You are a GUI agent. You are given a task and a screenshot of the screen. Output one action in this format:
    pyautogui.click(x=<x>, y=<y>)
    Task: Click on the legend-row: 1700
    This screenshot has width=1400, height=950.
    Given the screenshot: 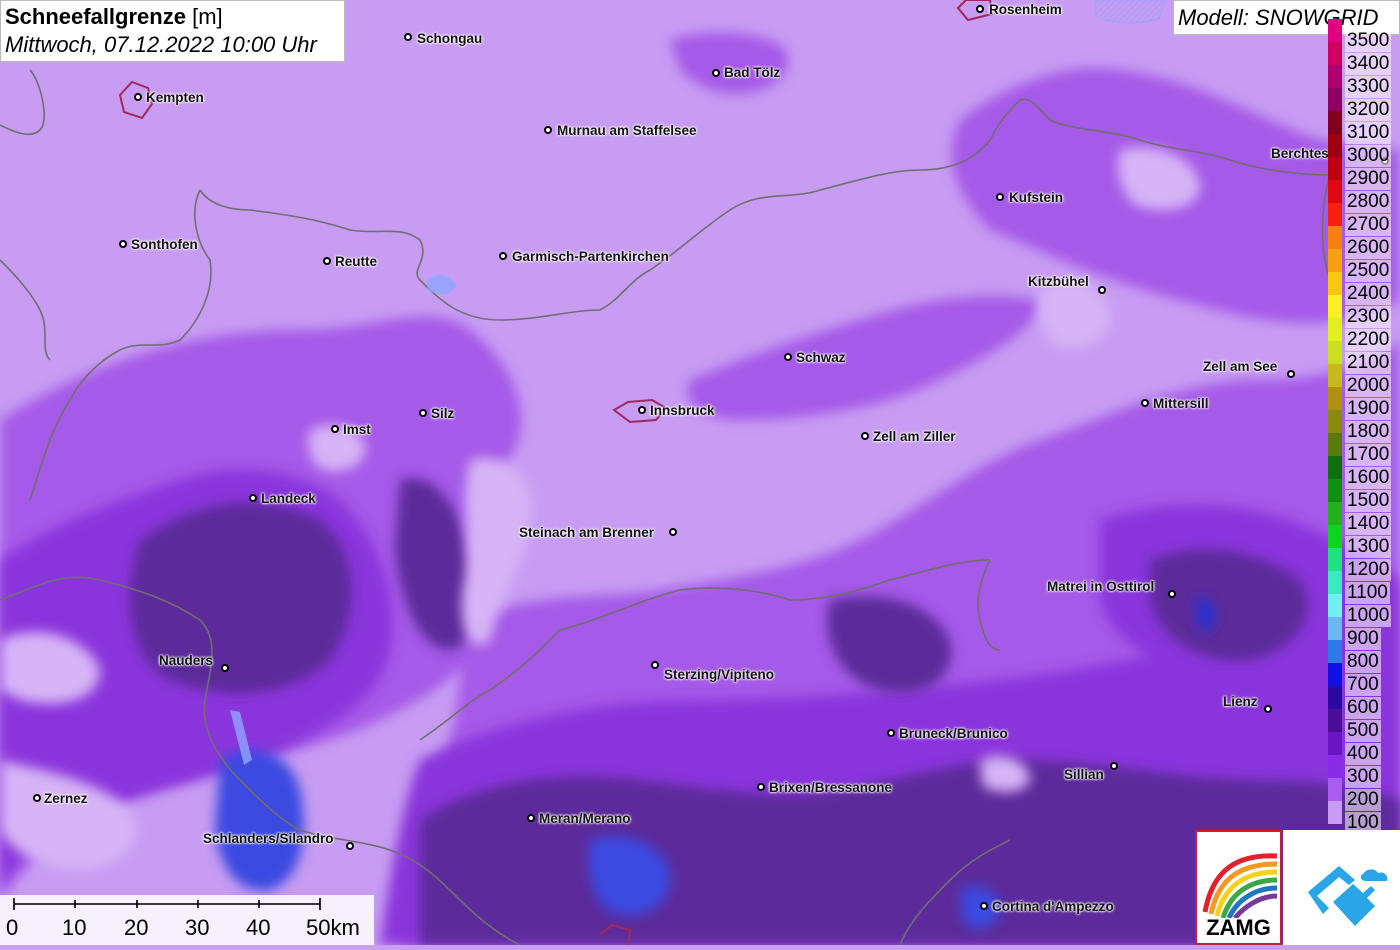 What is the action you would take?
    pyautogui.click(x=1364, y=449)
    